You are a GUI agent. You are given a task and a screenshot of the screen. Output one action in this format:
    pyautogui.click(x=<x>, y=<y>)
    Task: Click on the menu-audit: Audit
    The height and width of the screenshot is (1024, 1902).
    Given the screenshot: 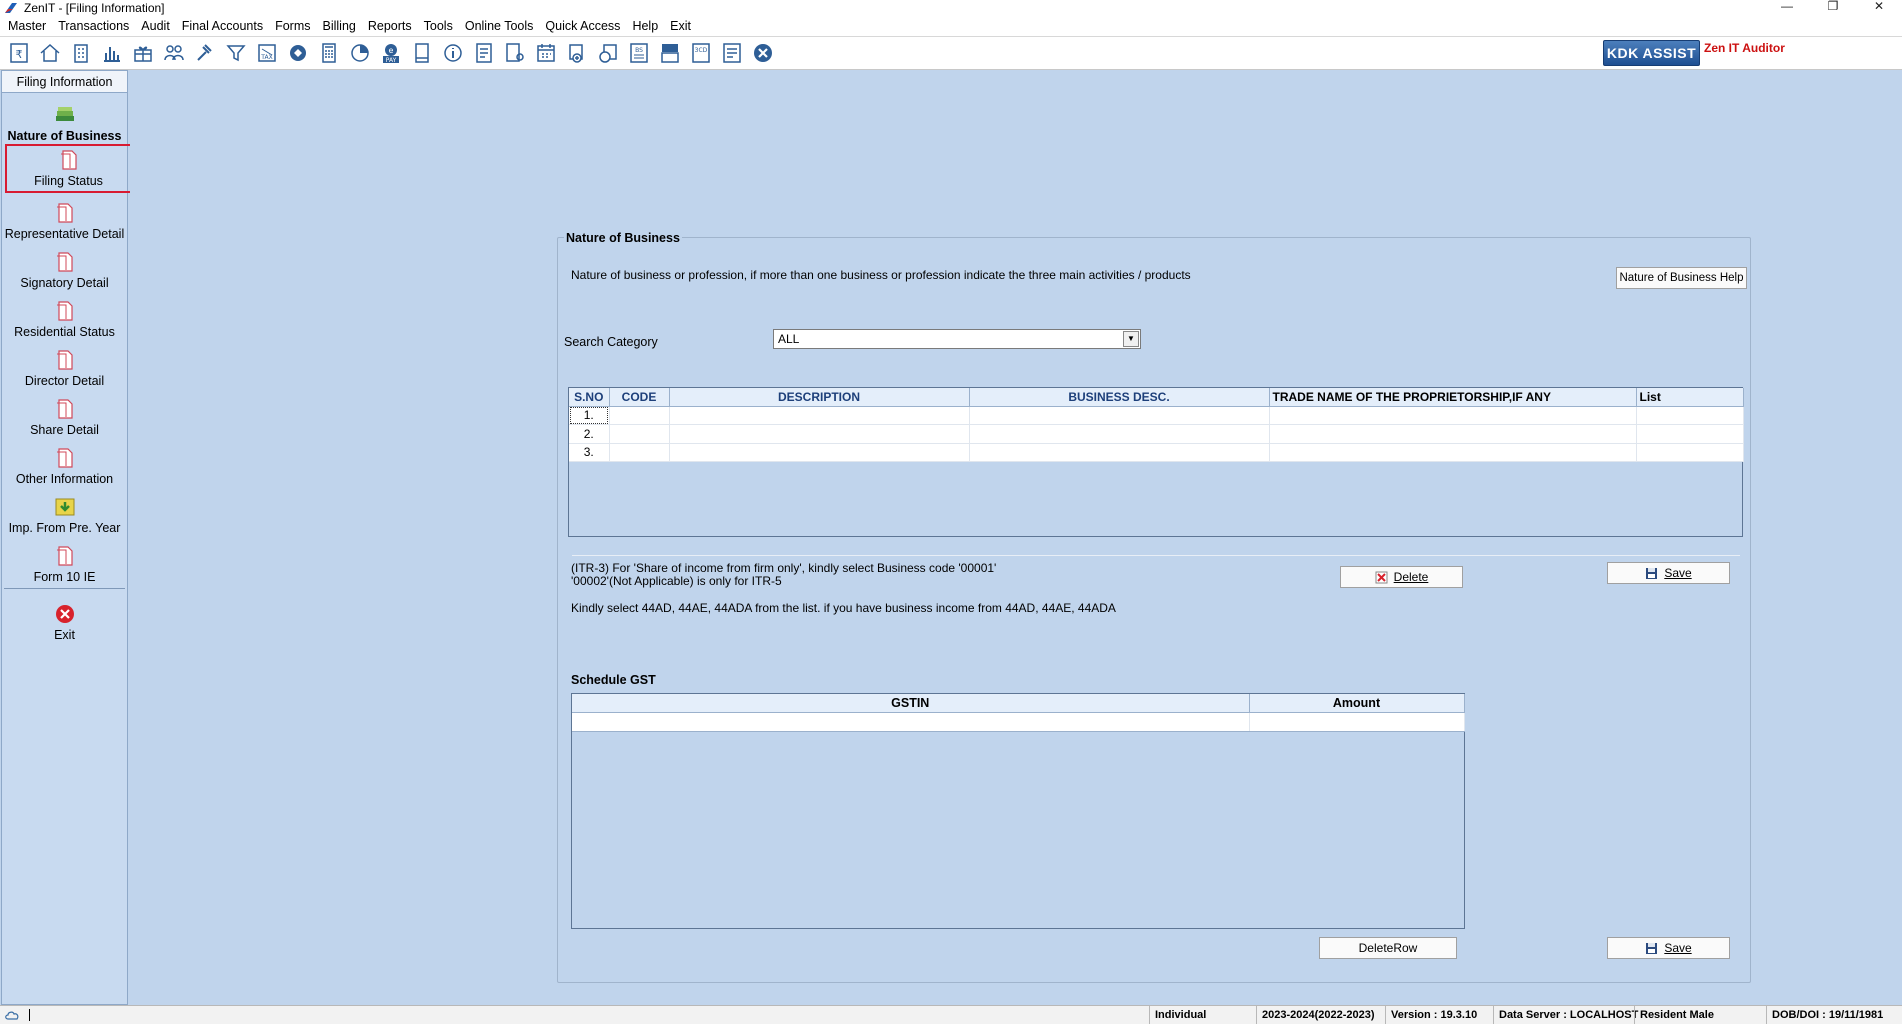 What is the action you would take?
    pyautogui.click(x=155, y=26)
    